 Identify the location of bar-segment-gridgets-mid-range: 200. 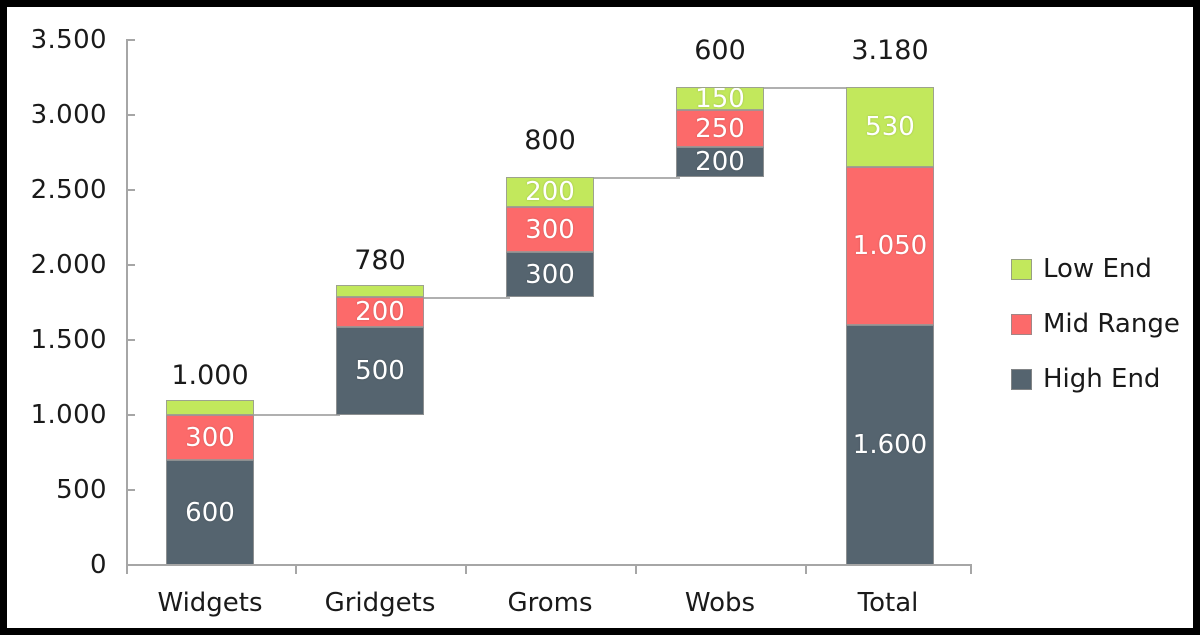
(380, 312).